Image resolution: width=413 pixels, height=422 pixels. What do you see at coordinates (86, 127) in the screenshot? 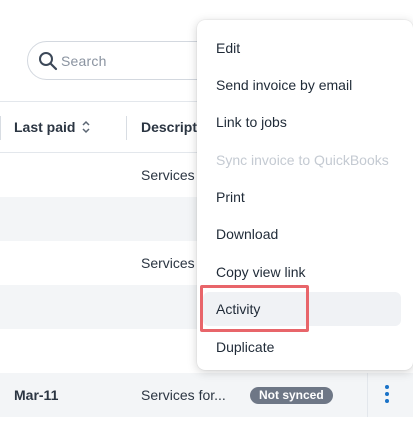
I see `sort-icon` at bounding box center [86, 127].